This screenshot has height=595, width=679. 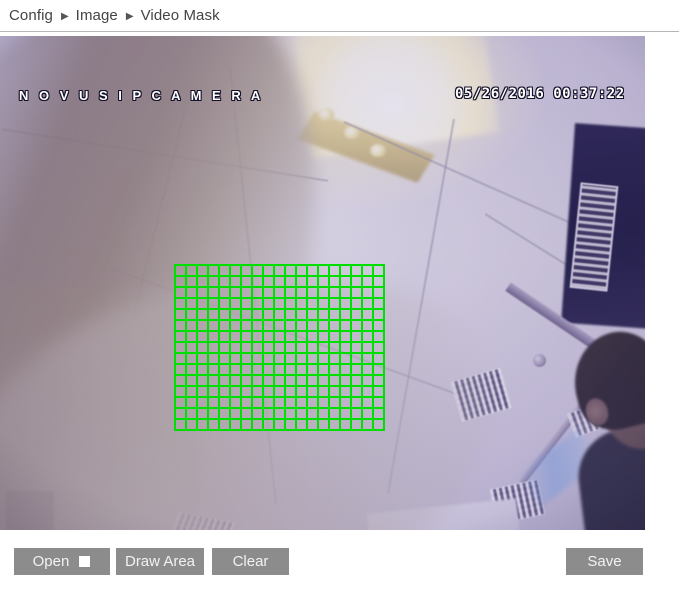 What do you see at coordinates (279, 347) in the screenshot?
I see `video-mask-grid` at bounding box center [279, 347].